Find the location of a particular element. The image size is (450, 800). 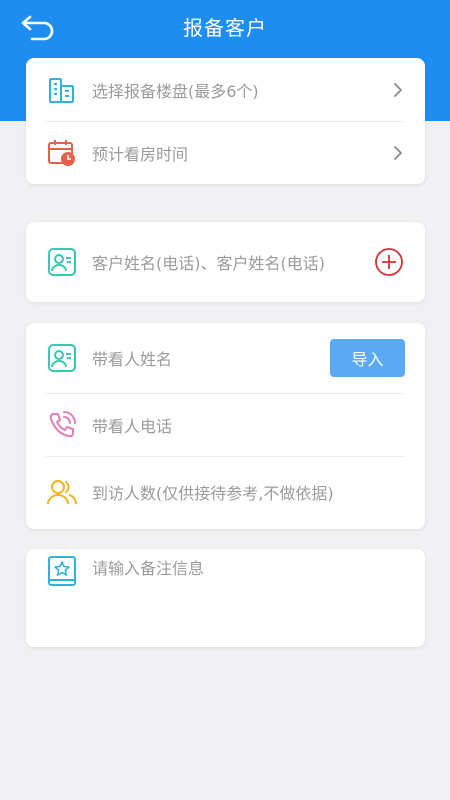

app-header: 报备客户 is located at coordinates (225, 26).